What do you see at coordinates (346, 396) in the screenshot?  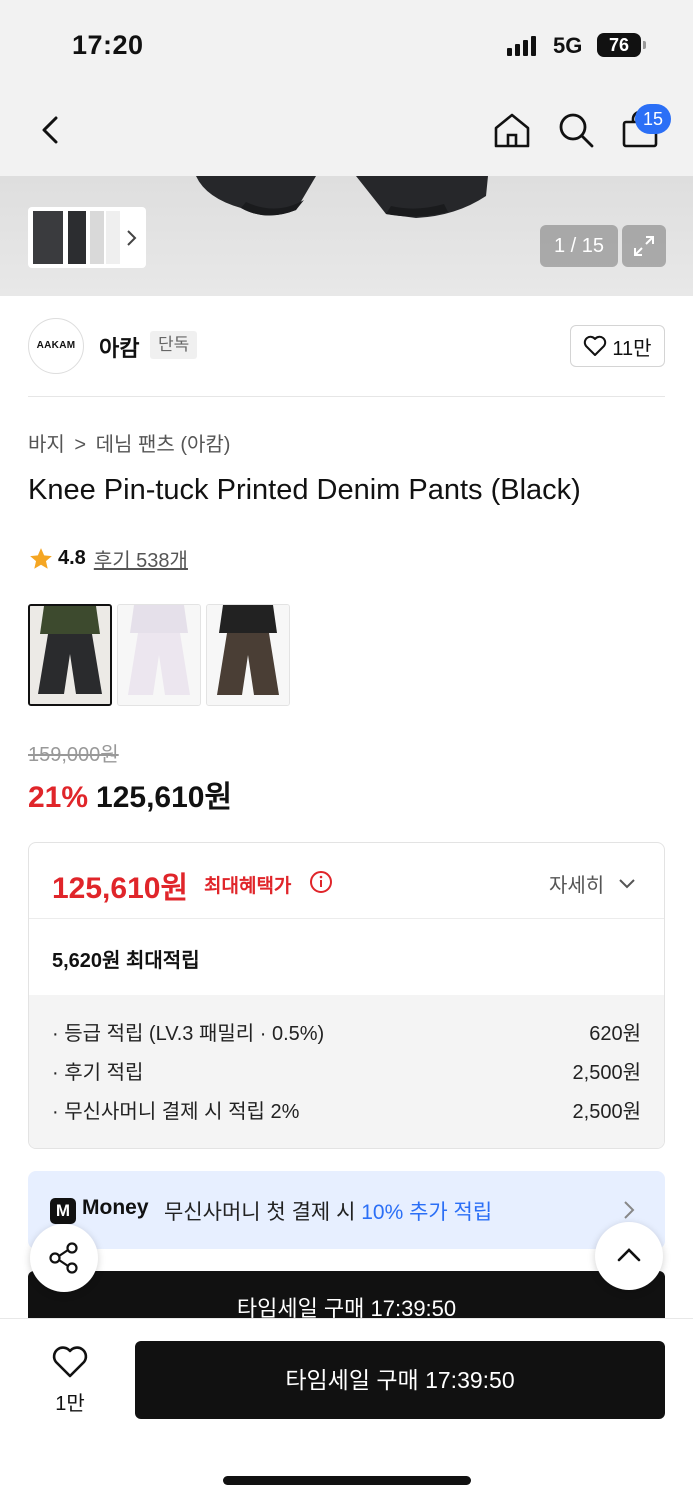 I see `divider` at bounding box center [346, 396].